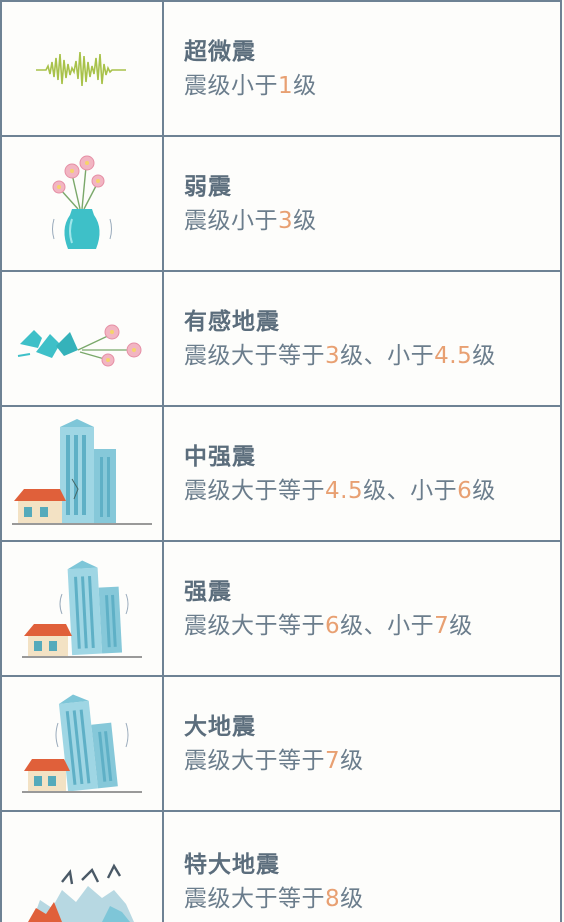 The height and width of the screenshot is (922, 564). I want to click on table-row: 强震 震级大于等于6级、小于7级, so click(281, 609).